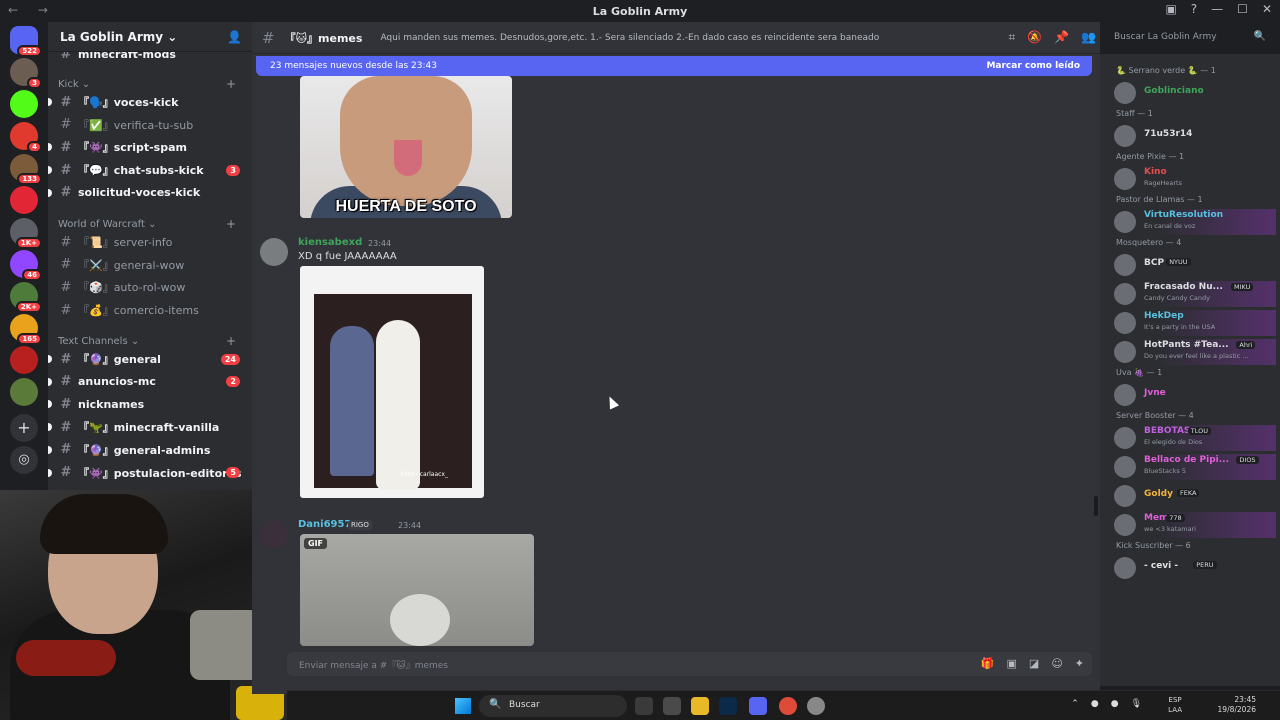 The height and width of the screenshot is (720, 1280). What do you see at coordinates (788, 706) in the screenshot?
I see `chrome-icon` at bounding box center [788, 706].